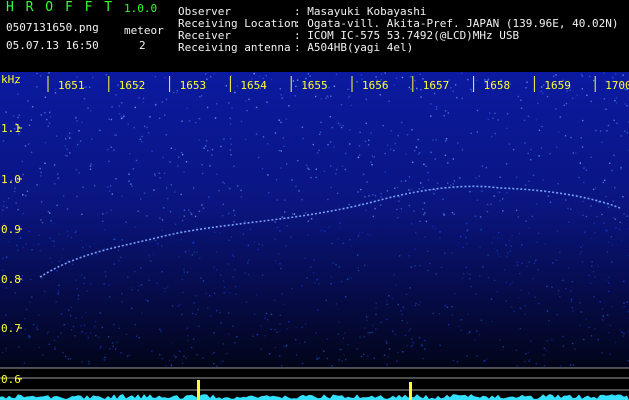  What do you see at coordinates (436, 85) in the screenshot?
I see `x-tick-label: 1657` at bounding box center [436, 85].